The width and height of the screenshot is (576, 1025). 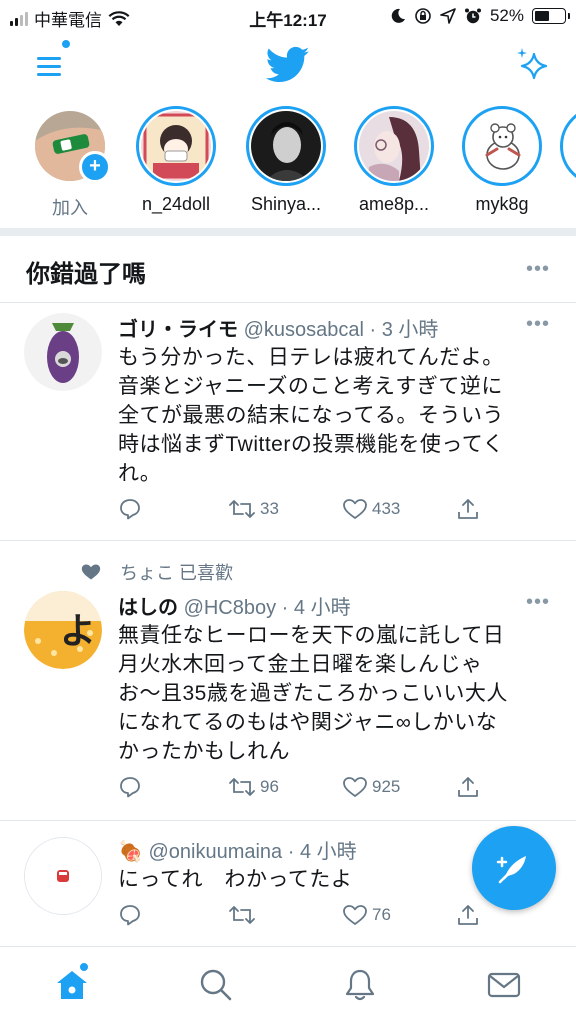 I want to click on more-options-icon: •••, so click(x=538, y=269).